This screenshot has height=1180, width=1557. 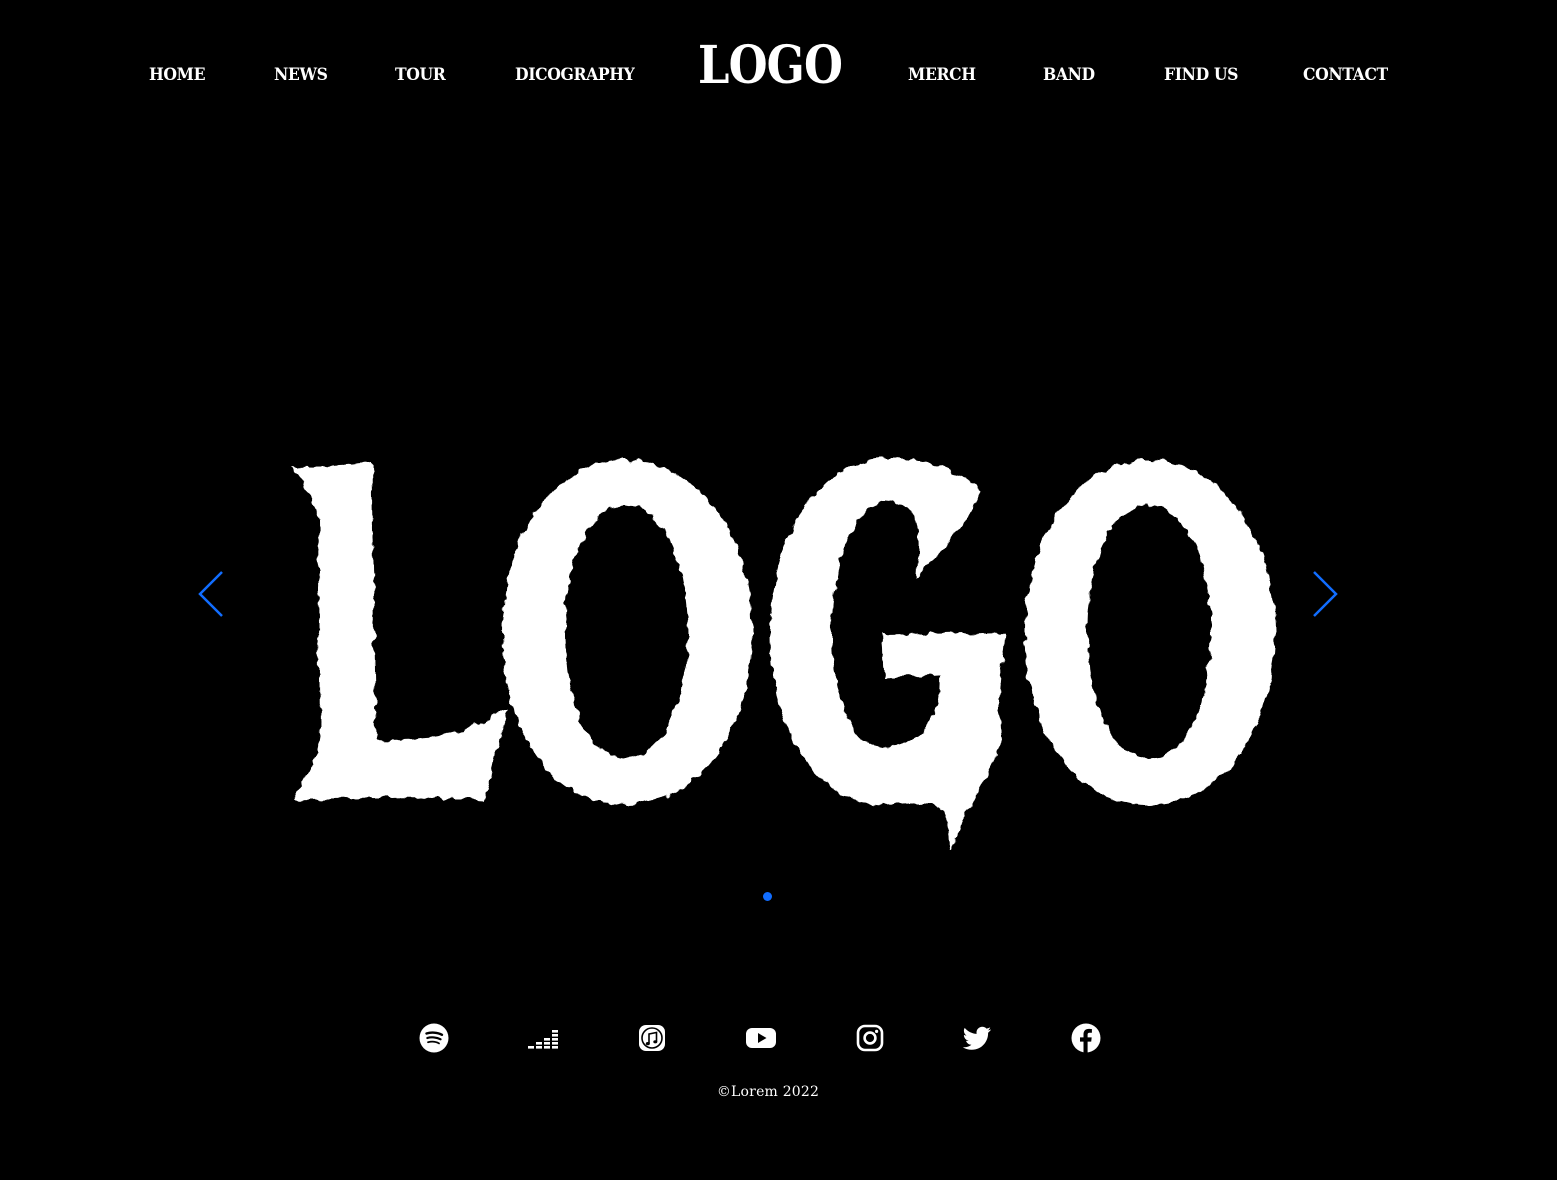 I want to click on facebook-icon, so click(x=1086, y=1038).